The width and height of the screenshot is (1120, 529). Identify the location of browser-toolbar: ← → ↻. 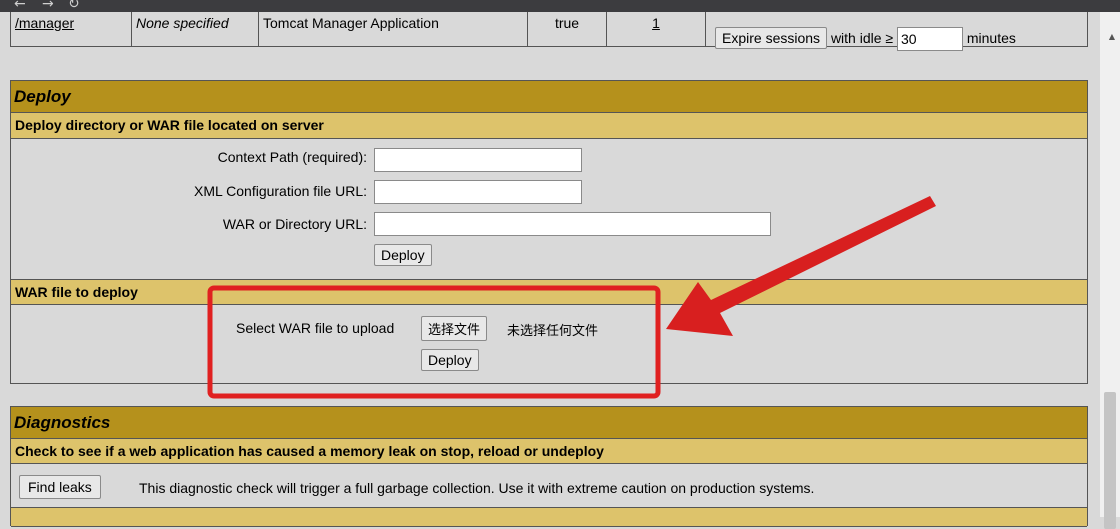
(560, 6).